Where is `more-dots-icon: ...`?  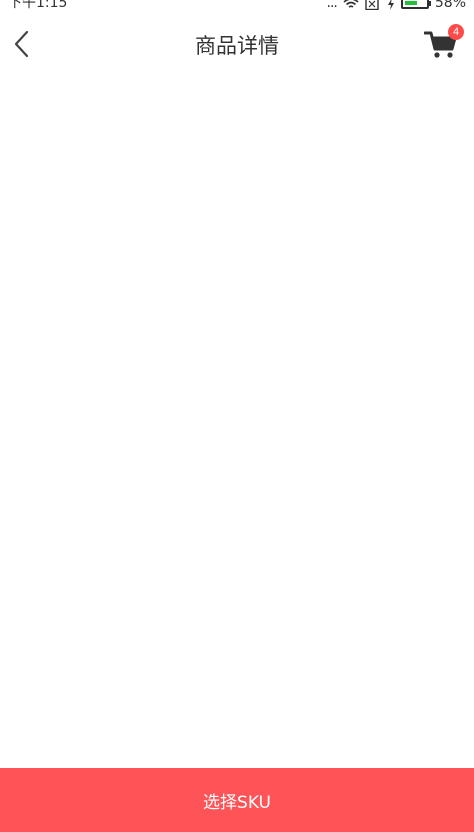 more-dots-icon: ... is located at coordinates (332, 5).